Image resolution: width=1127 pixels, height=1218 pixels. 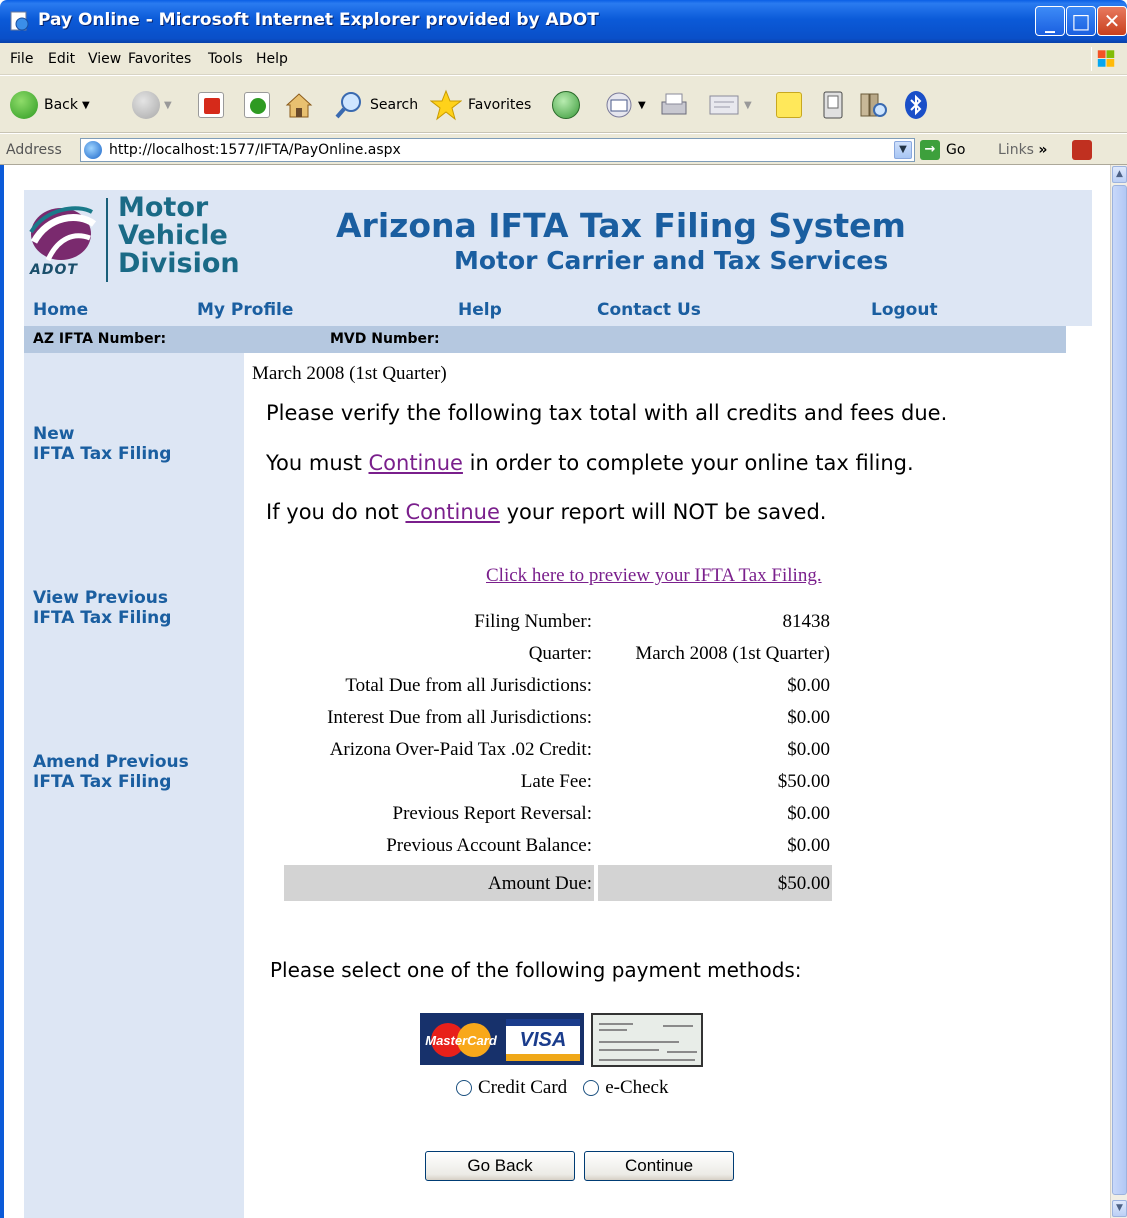 I want to click on continue-button: Continue, so click(x=659, y=1166).